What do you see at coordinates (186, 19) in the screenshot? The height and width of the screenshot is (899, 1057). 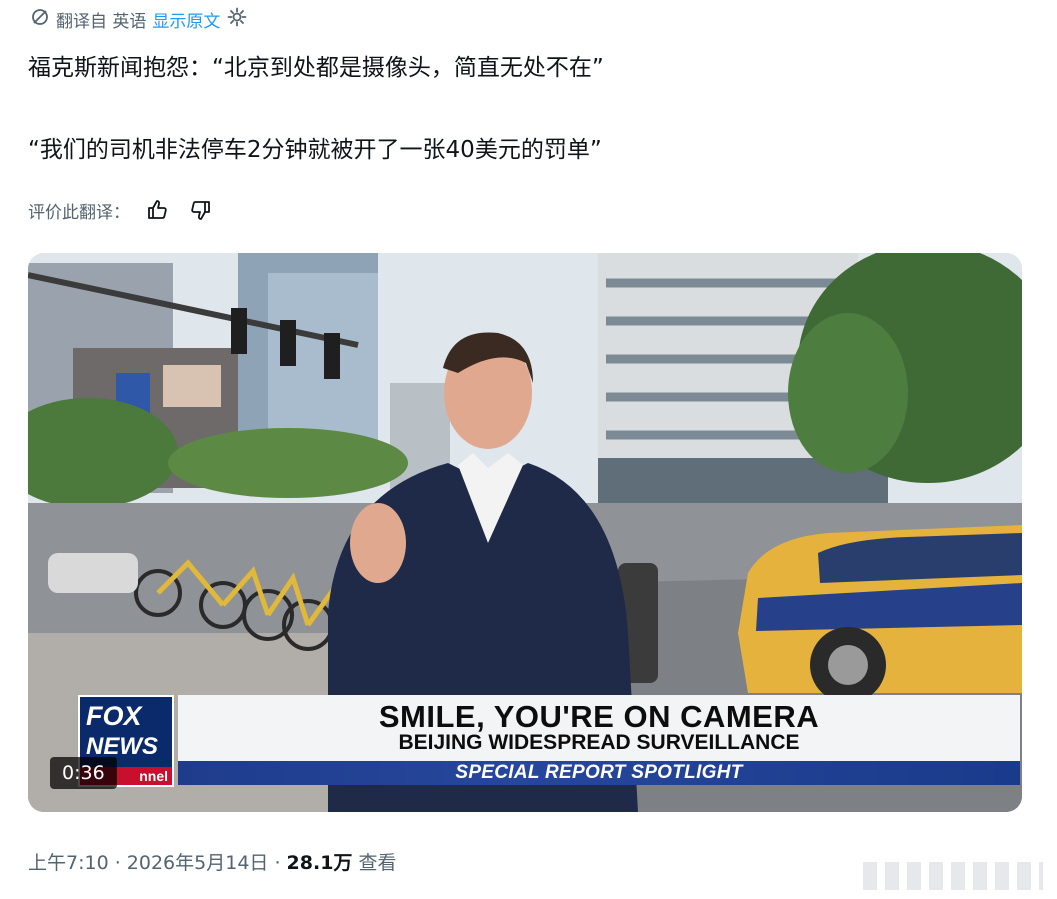 I see `show-original-link: 显示原文` at bounding box center [186, 19].